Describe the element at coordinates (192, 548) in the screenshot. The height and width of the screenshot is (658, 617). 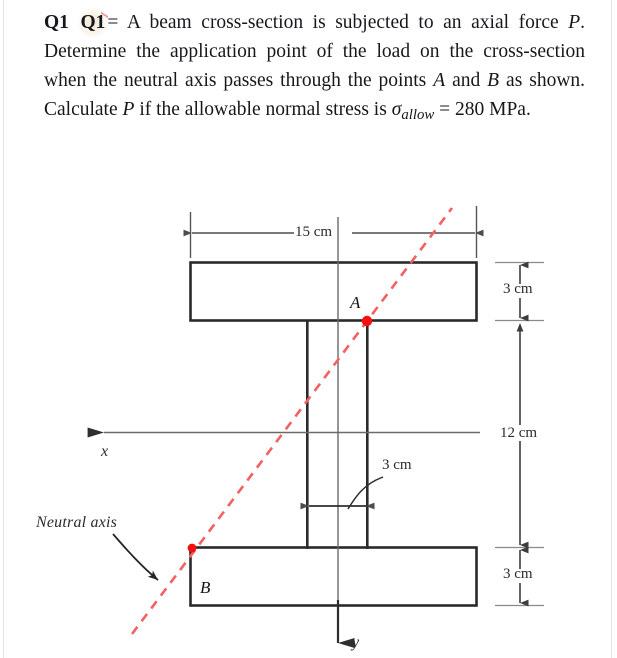
I see `point-b-marker` at that location.